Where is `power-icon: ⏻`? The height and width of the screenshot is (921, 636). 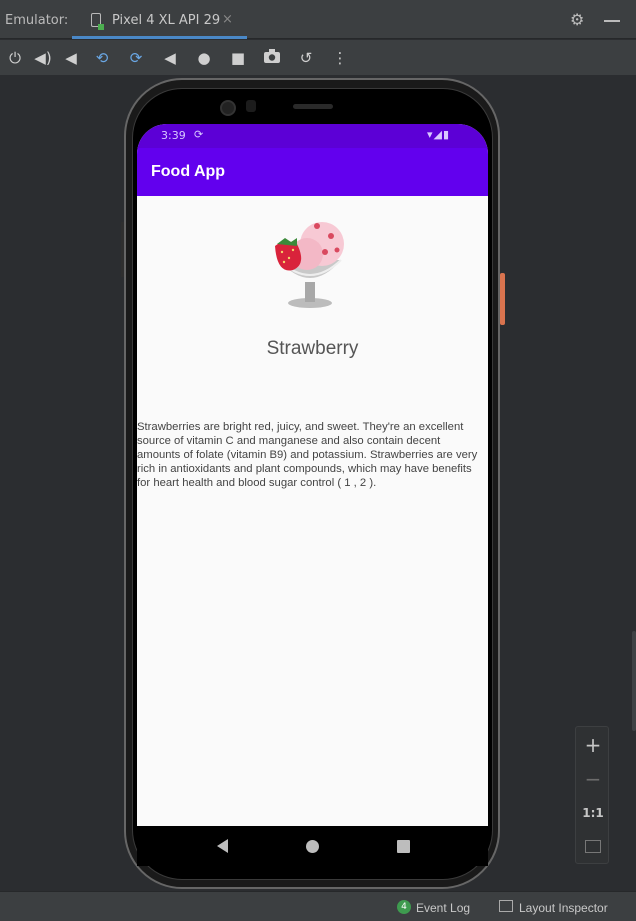 power-icon: ⏻ is located at coordinates (15, 58).